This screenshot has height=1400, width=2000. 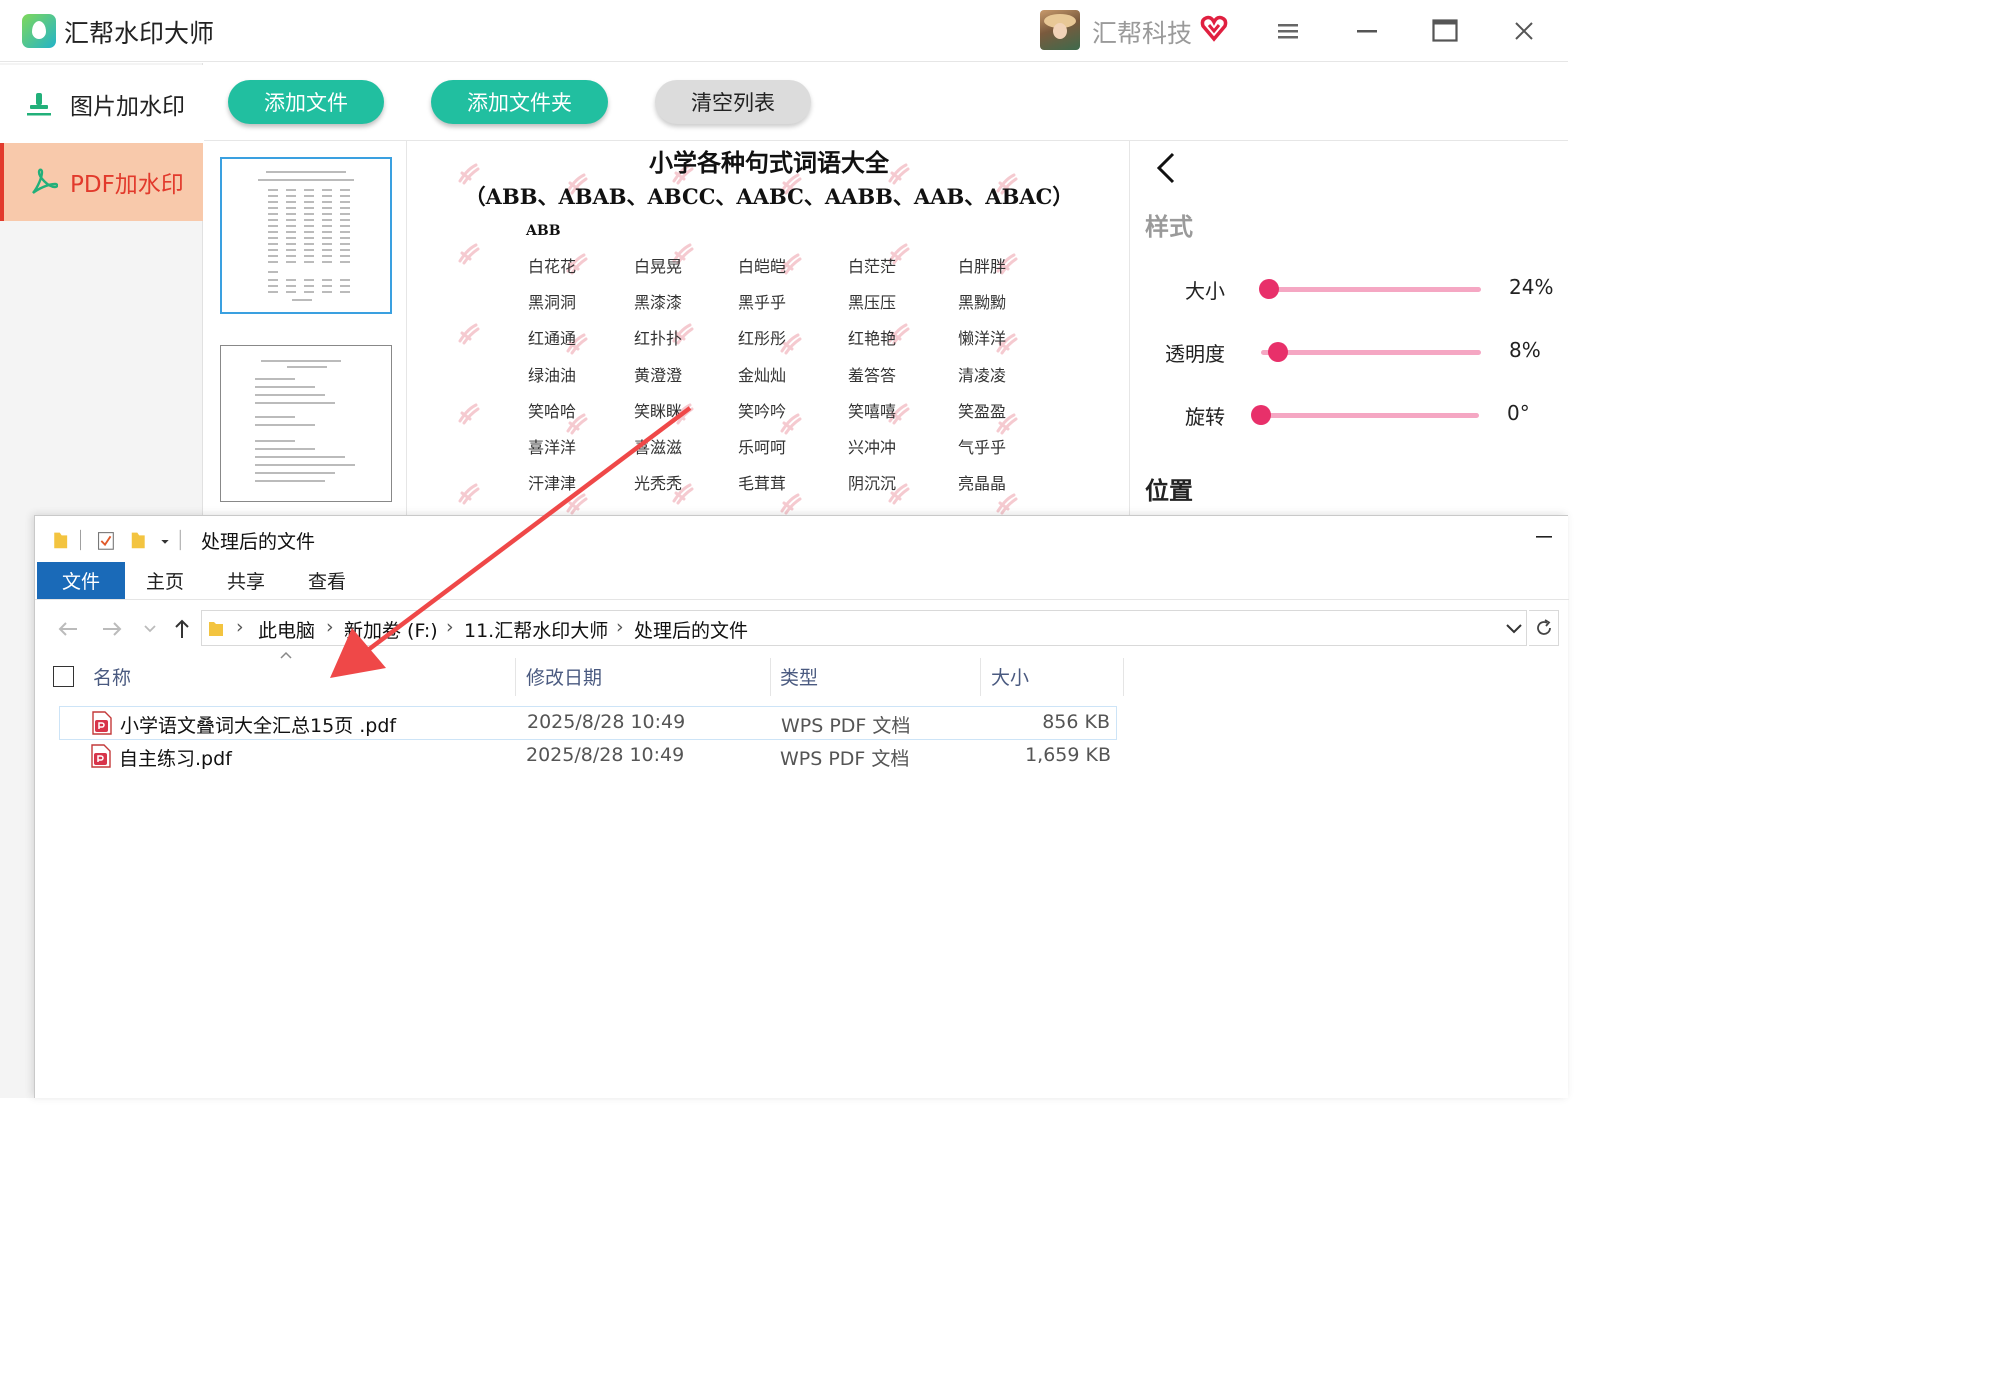 I want to click on position-heading: 位置, so click(x=1169, y=491).